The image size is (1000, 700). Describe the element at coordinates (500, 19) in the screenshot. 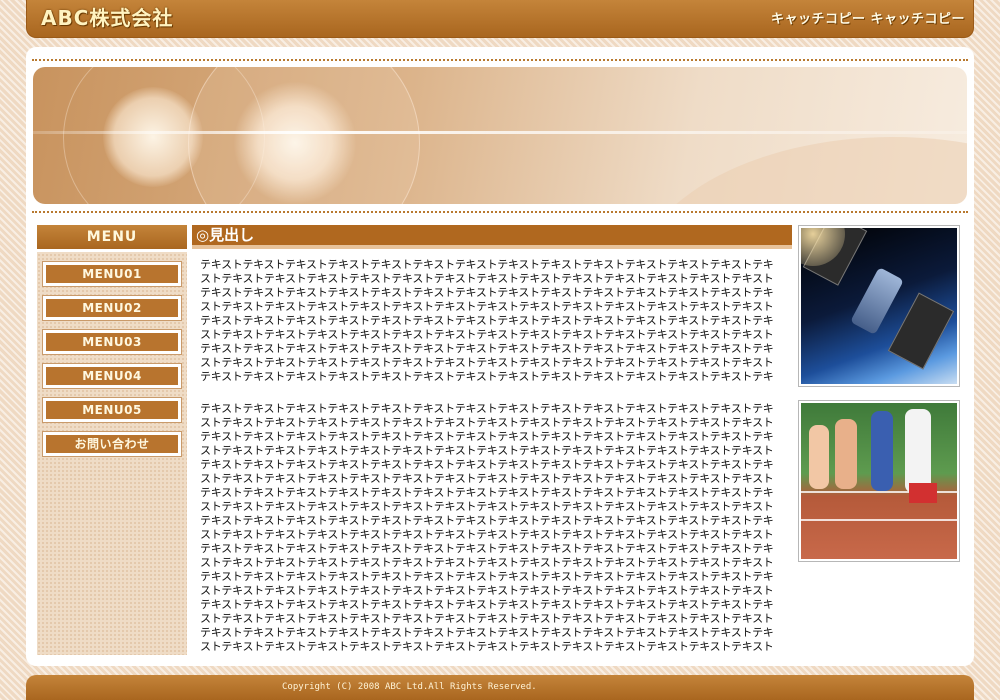

I see `site-header: ABC株式会社 キャッチコピー キャッチコピー` at that location.